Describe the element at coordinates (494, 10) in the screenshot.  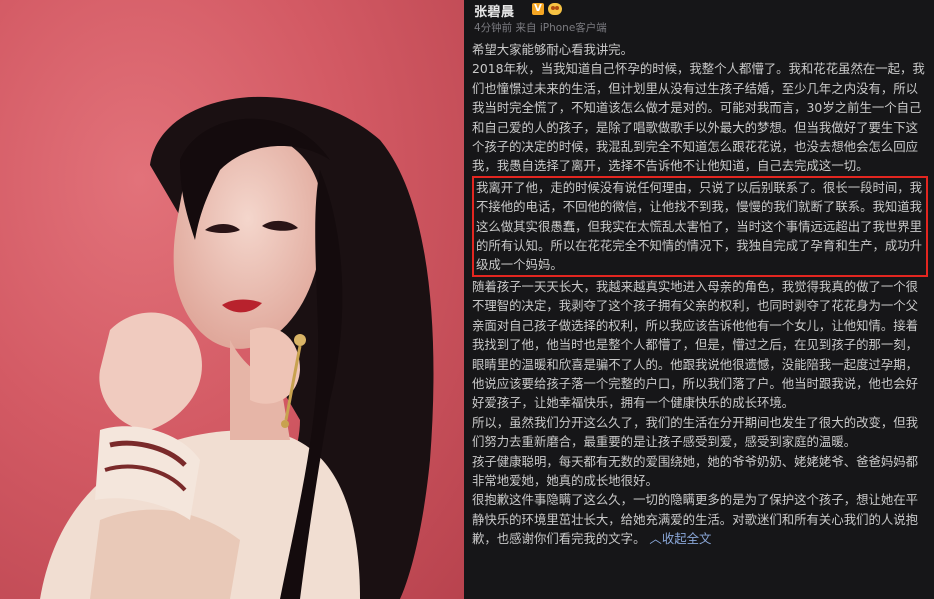
I see `username: 张碧晨` at that location.